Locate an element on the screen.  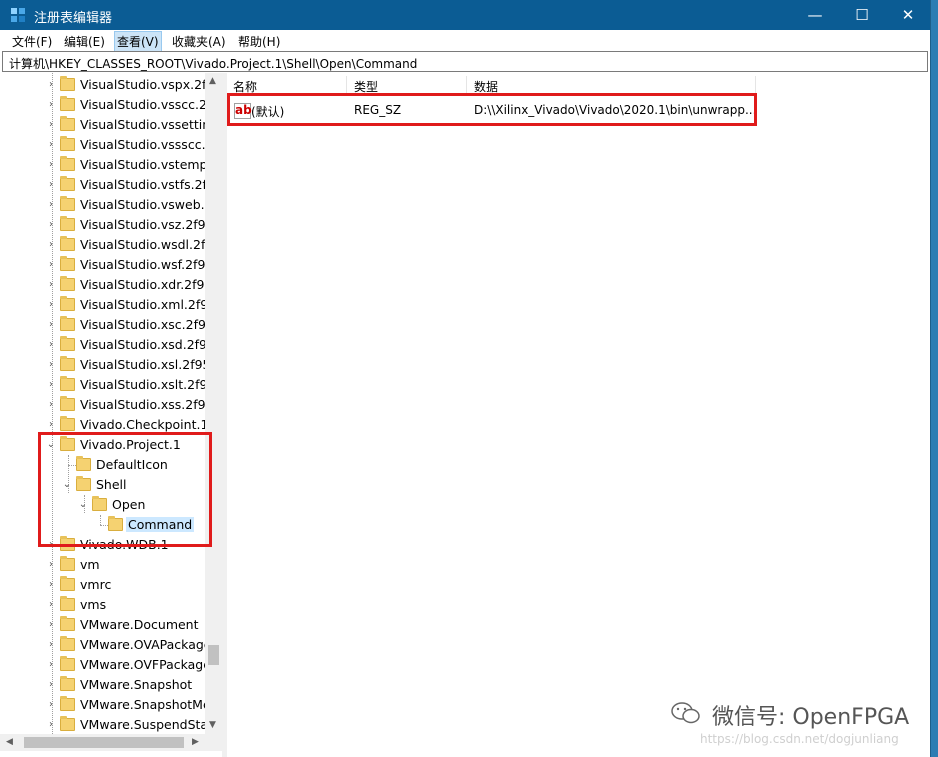
tree-item-label: VisualStudio.xsd.2f95 is located at coordinates (147, 344).